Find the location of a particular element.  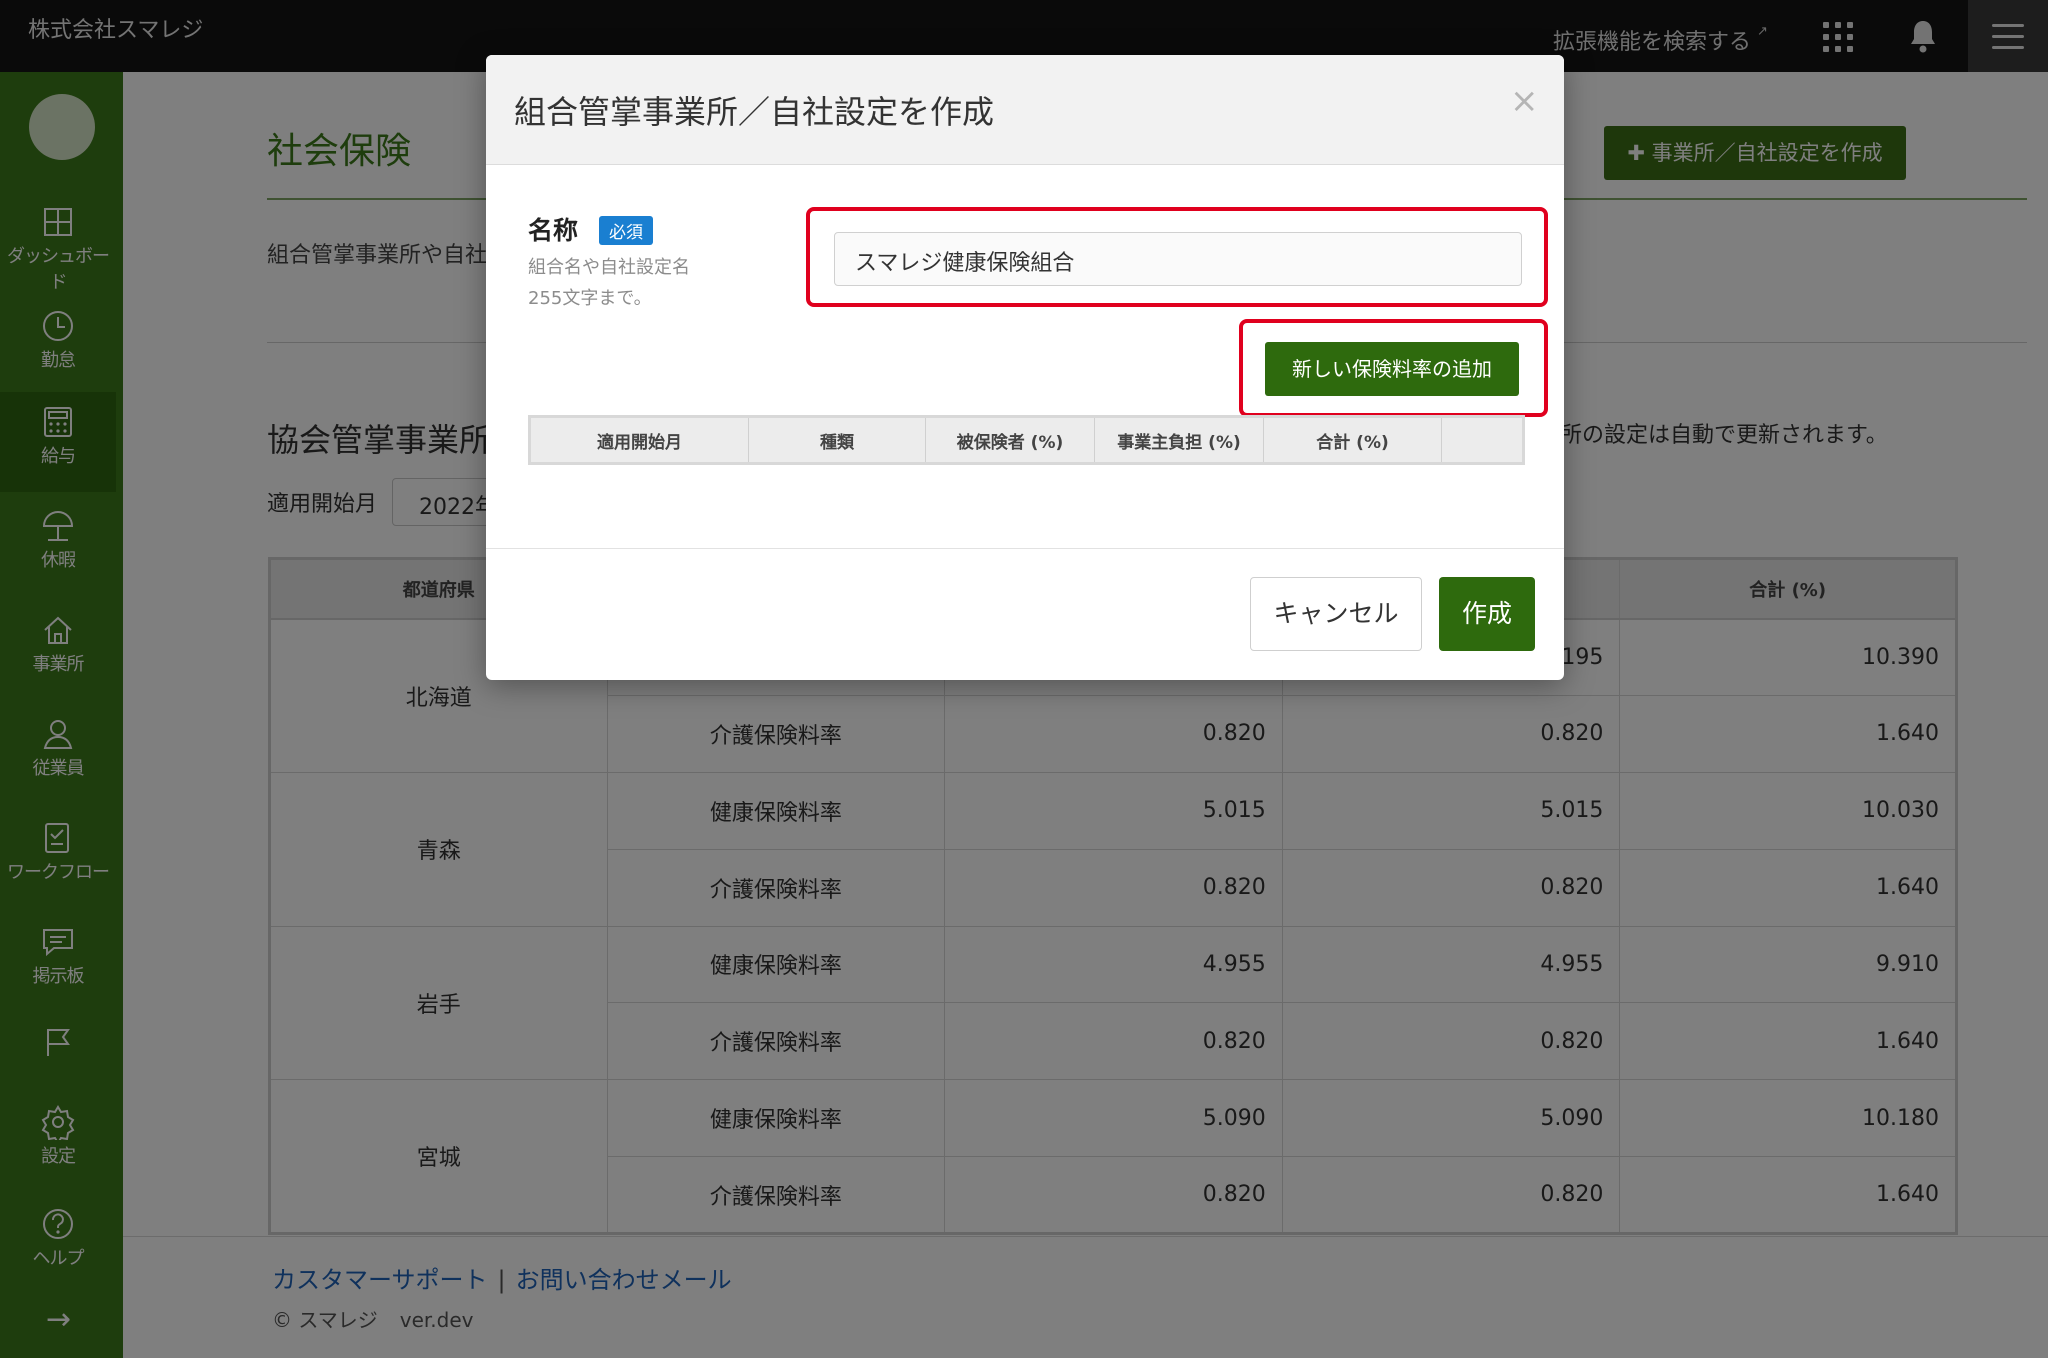

column-header: 被保険者 (%) is located at coordinates (1010, 440).